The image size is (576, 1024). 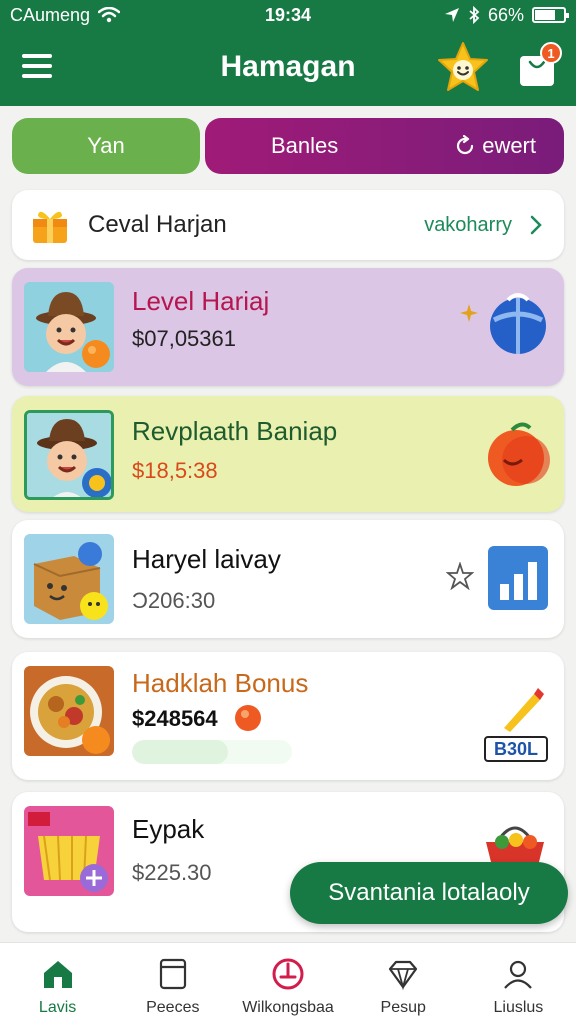 I want to click on app-bar: Hamagan 1, so click(x=288, y=68).